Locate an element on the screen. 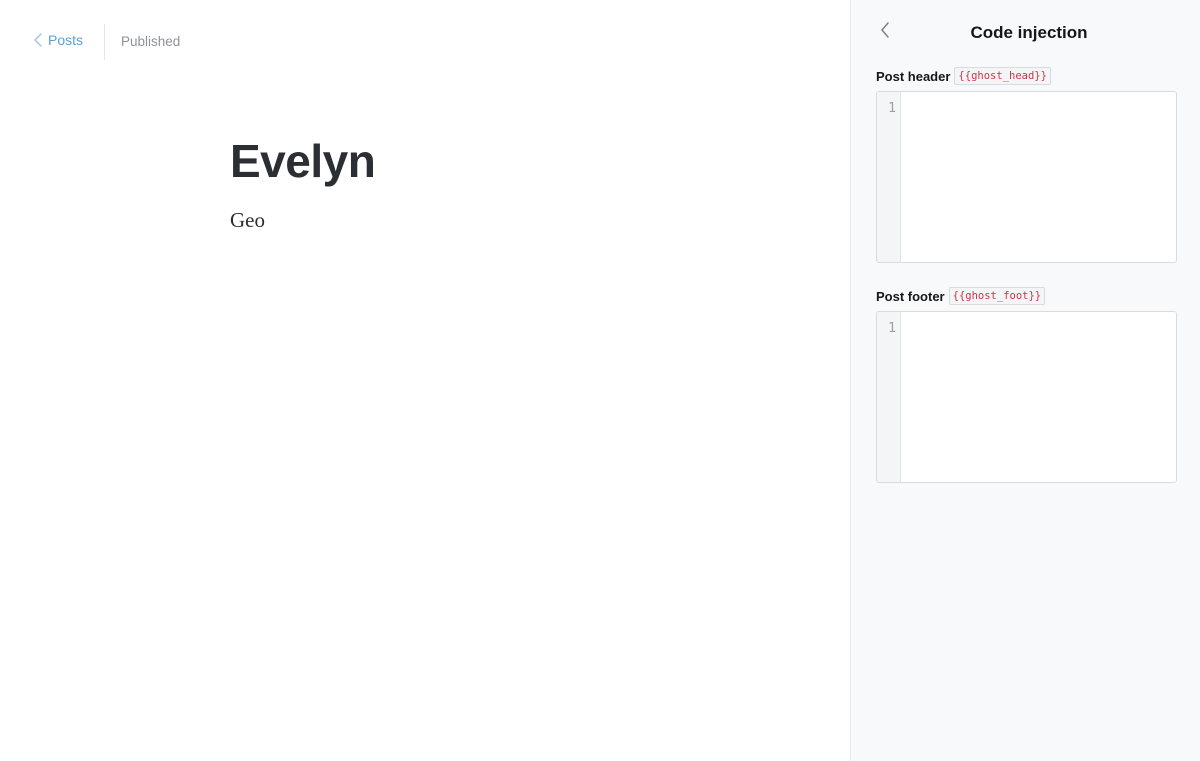 This screenshot has height=761, width=1200. header-divider is located at coordinates (104, 42).